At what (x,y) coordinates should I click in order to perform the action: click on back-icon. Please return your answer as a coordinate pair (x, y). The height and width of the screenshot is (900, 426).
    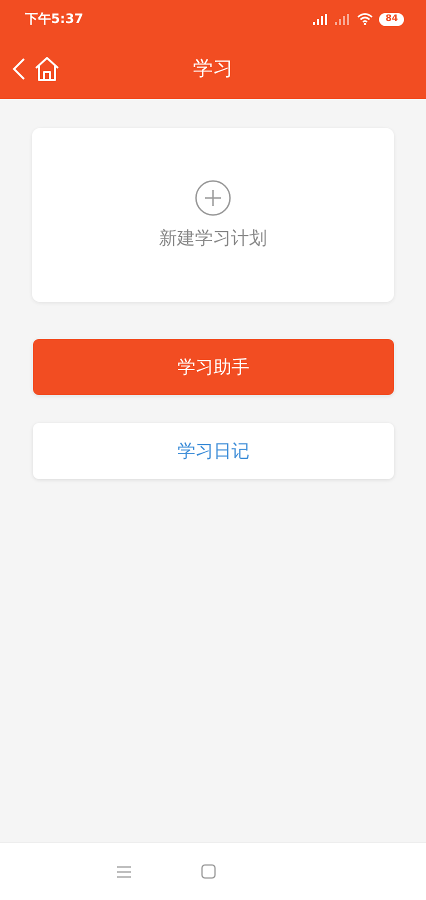
    Looking at the image, I should click on (19, 68).